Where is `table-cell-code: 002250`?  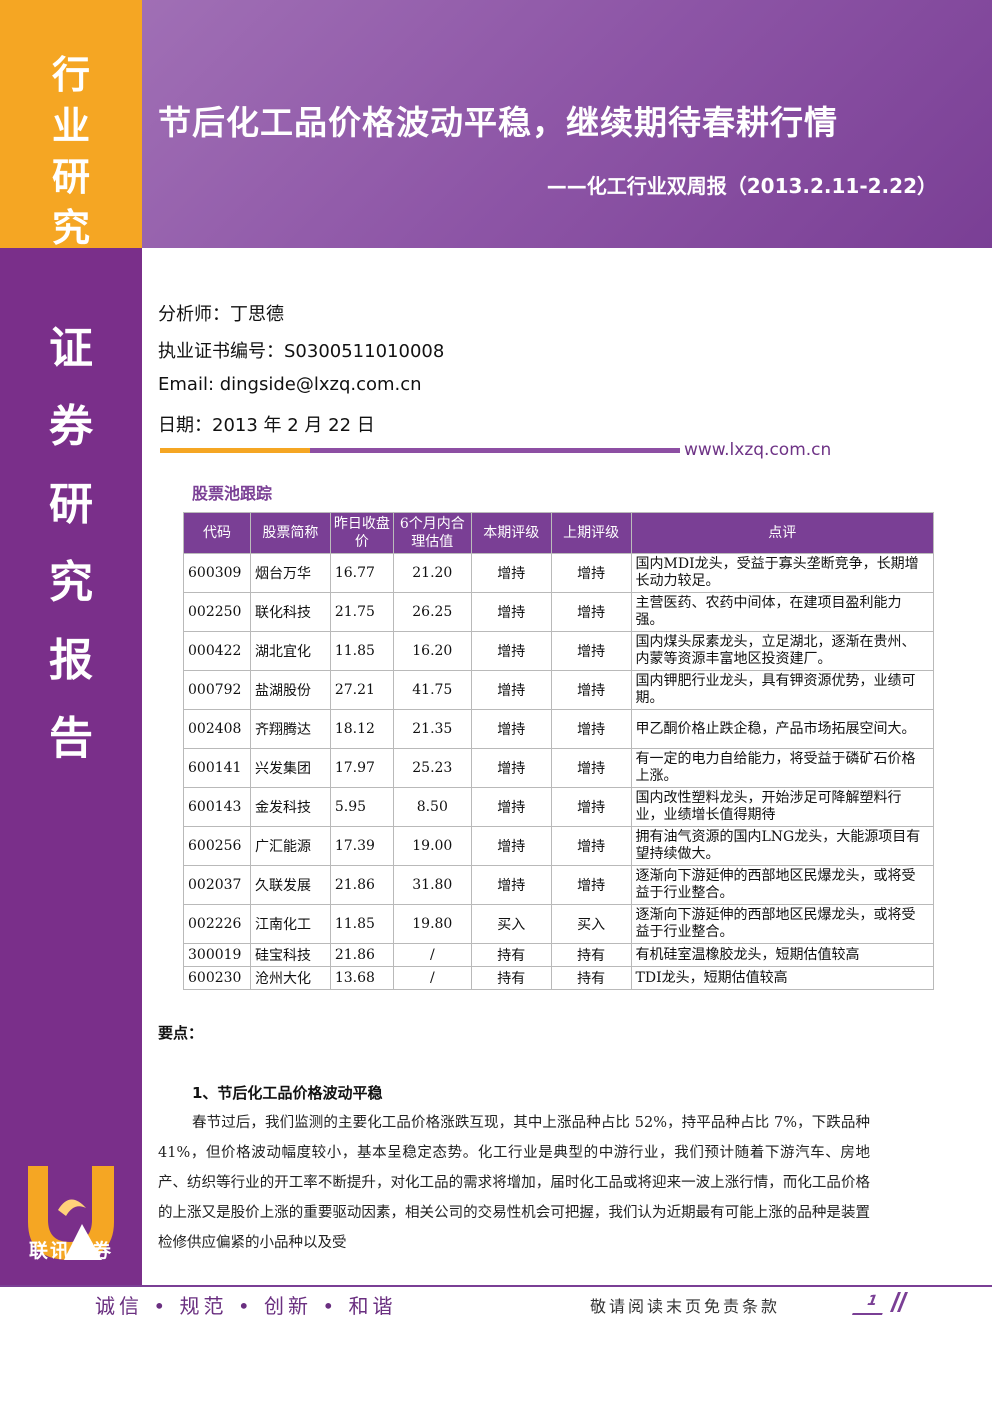 table-cell-code: 002250 is located at coordinates (217, 612).